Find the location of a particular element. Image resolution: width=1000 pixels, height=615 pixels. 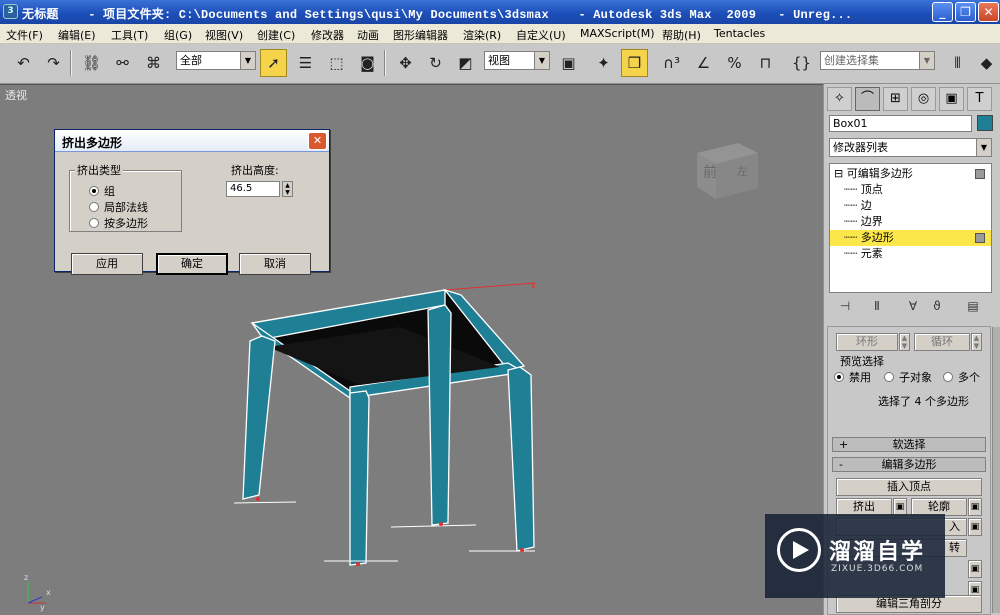

stack-item-polygon: ┈┈ 多边形 is located at coordinates (910, 238).